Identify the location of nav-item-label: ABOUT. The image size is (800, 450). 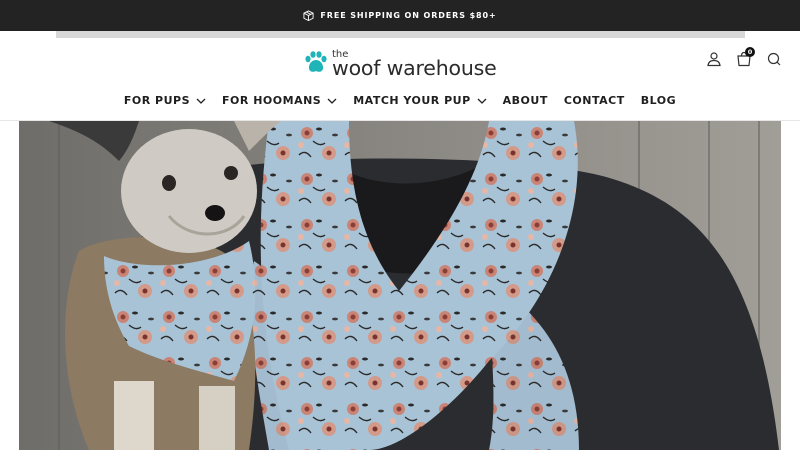
(525, 100).